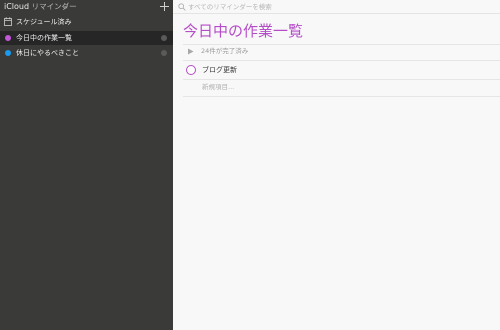 The height and width of the screenshot is (330, 500). I want to click on task-title: ブログ更新, so click(219, 70).